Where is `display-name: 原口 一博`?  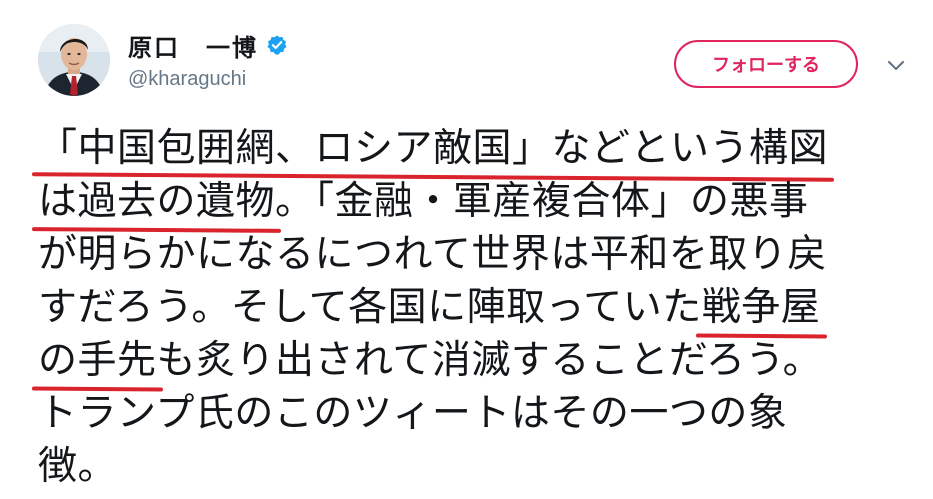
display-name: 原口 一博 is located at coordinates (193, 45).